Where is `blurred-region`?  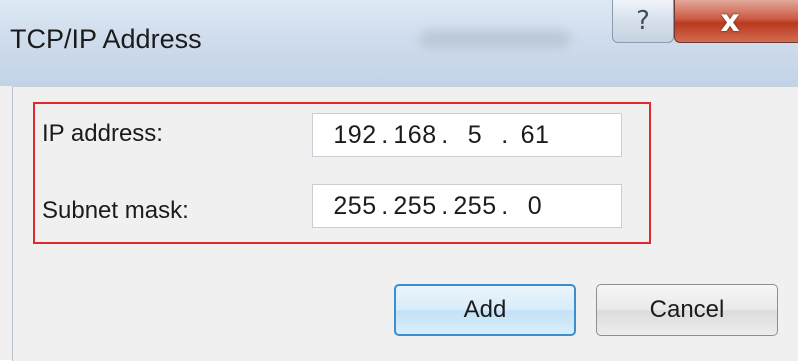 blurred-region is located at coordinates (495, 39).